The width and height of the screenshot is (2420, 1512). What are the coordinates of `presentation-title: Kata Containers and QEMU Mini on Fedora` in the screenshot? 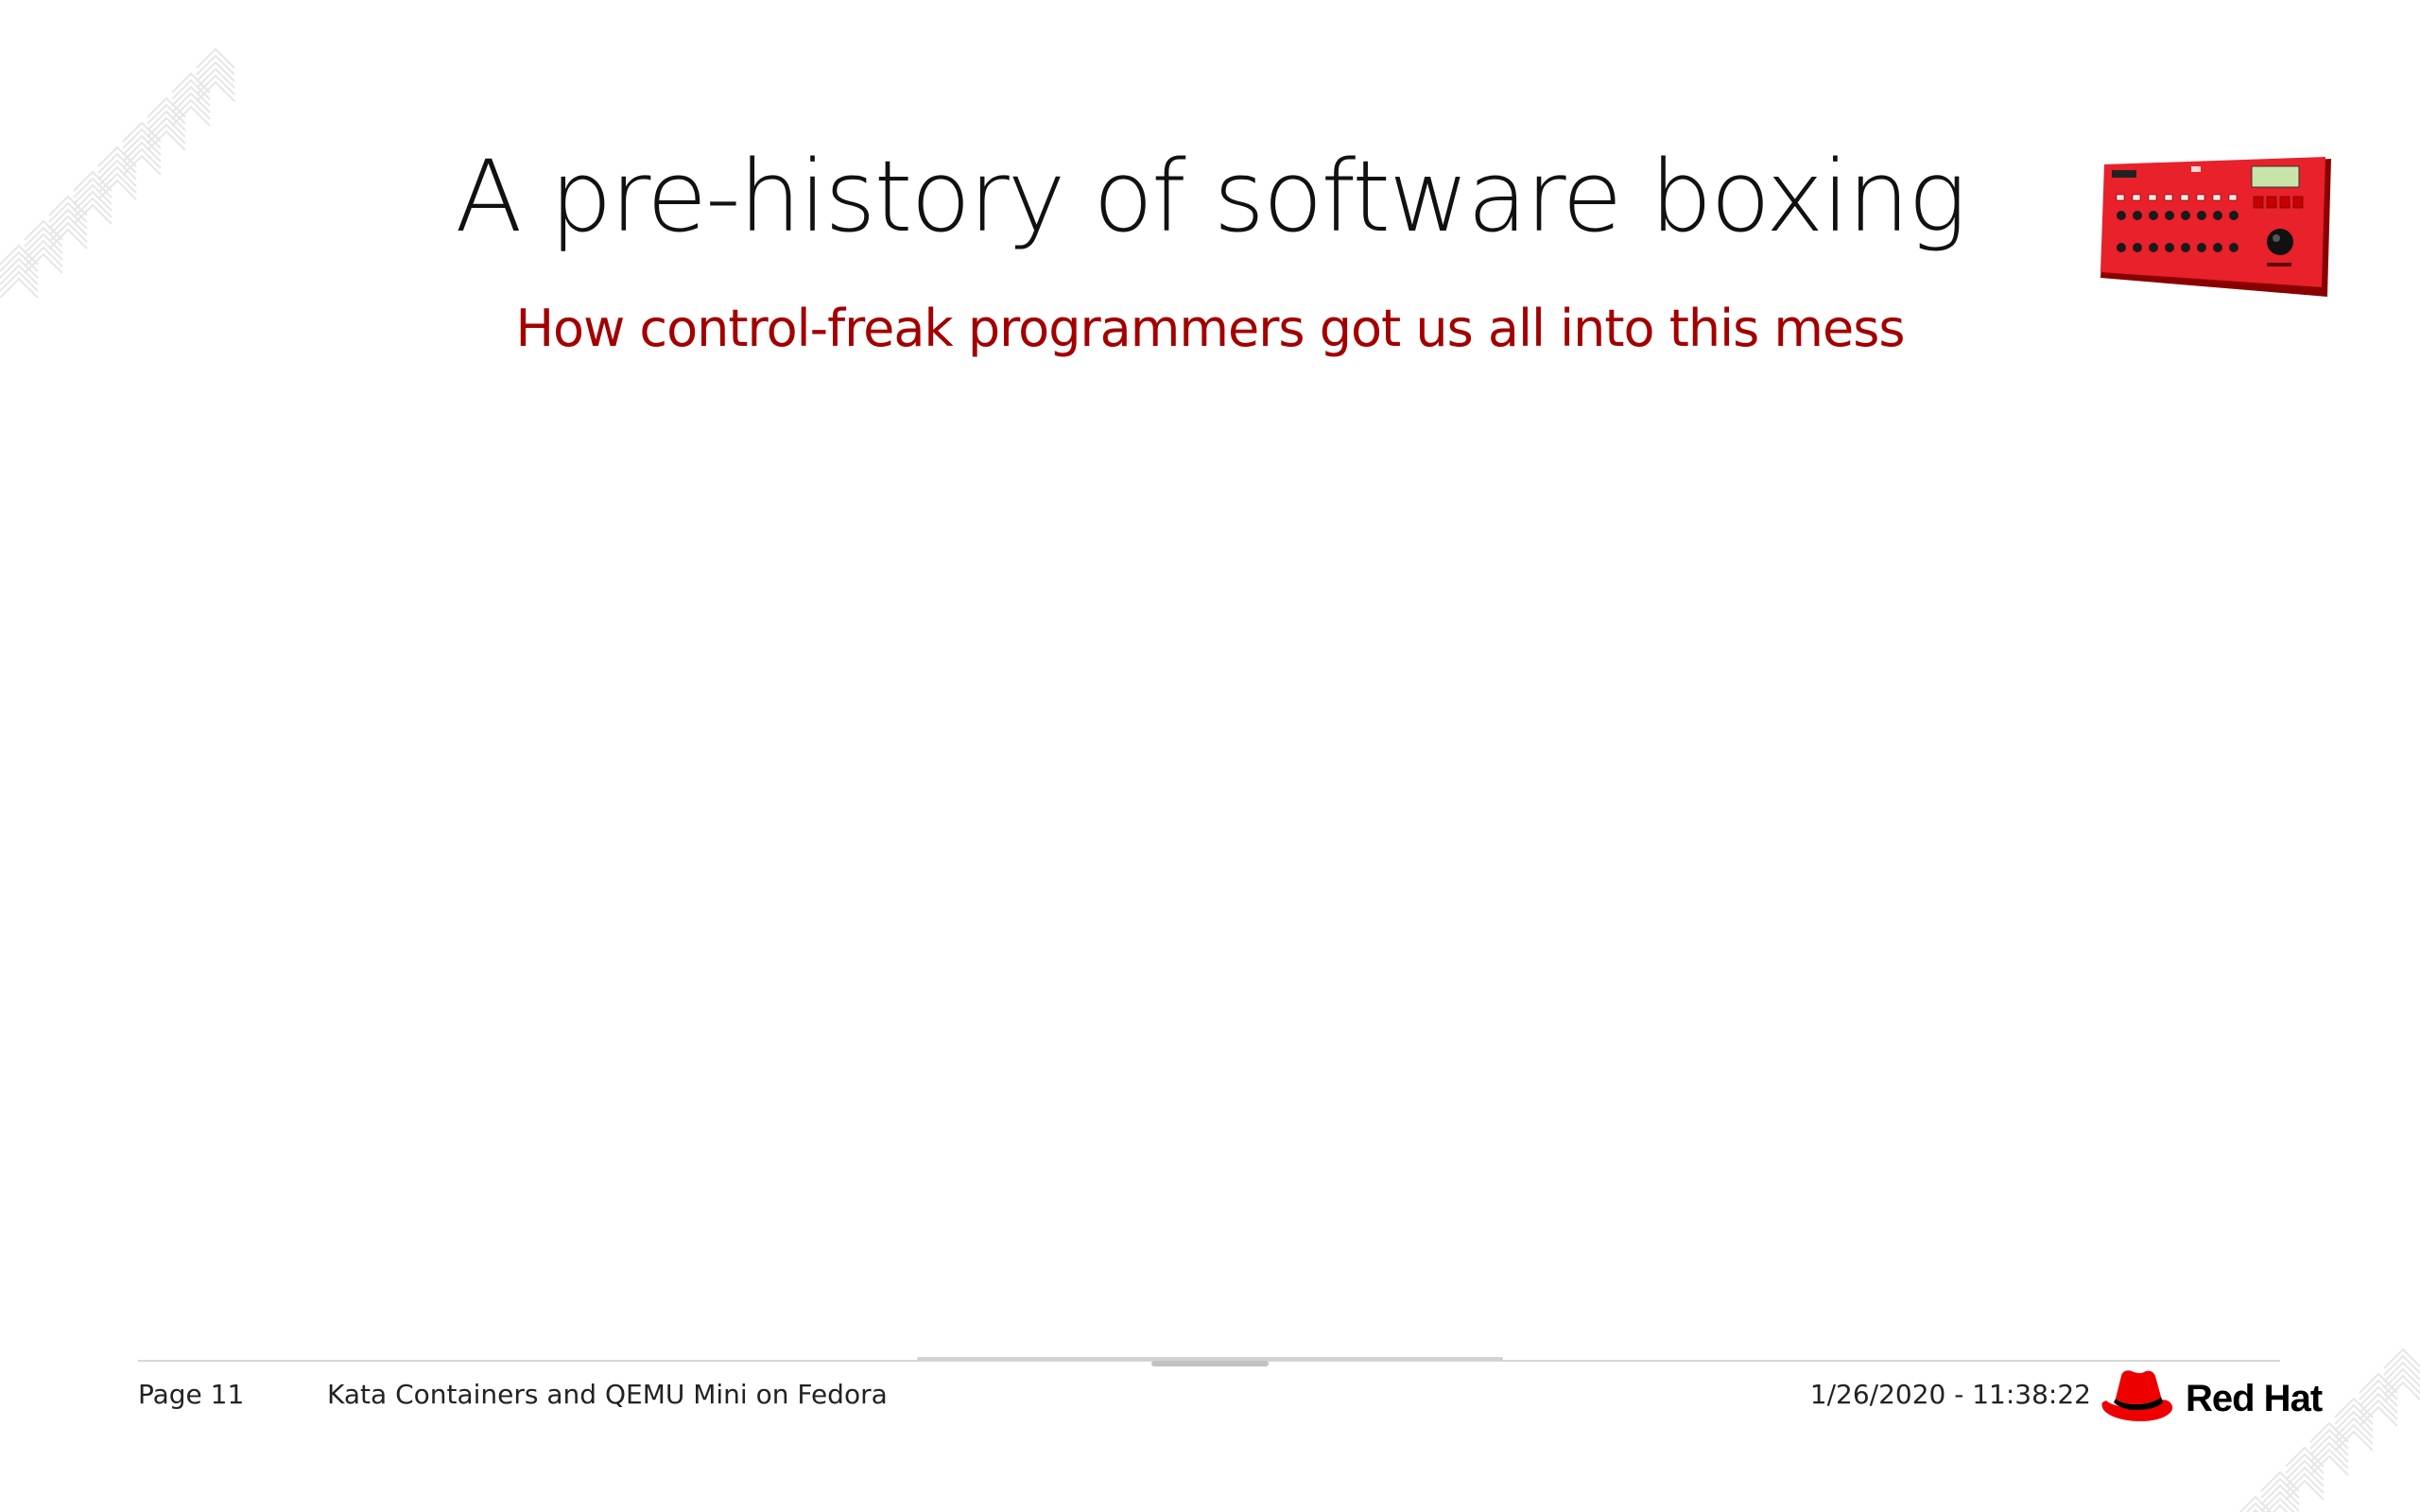 It's located at (607, 1394).